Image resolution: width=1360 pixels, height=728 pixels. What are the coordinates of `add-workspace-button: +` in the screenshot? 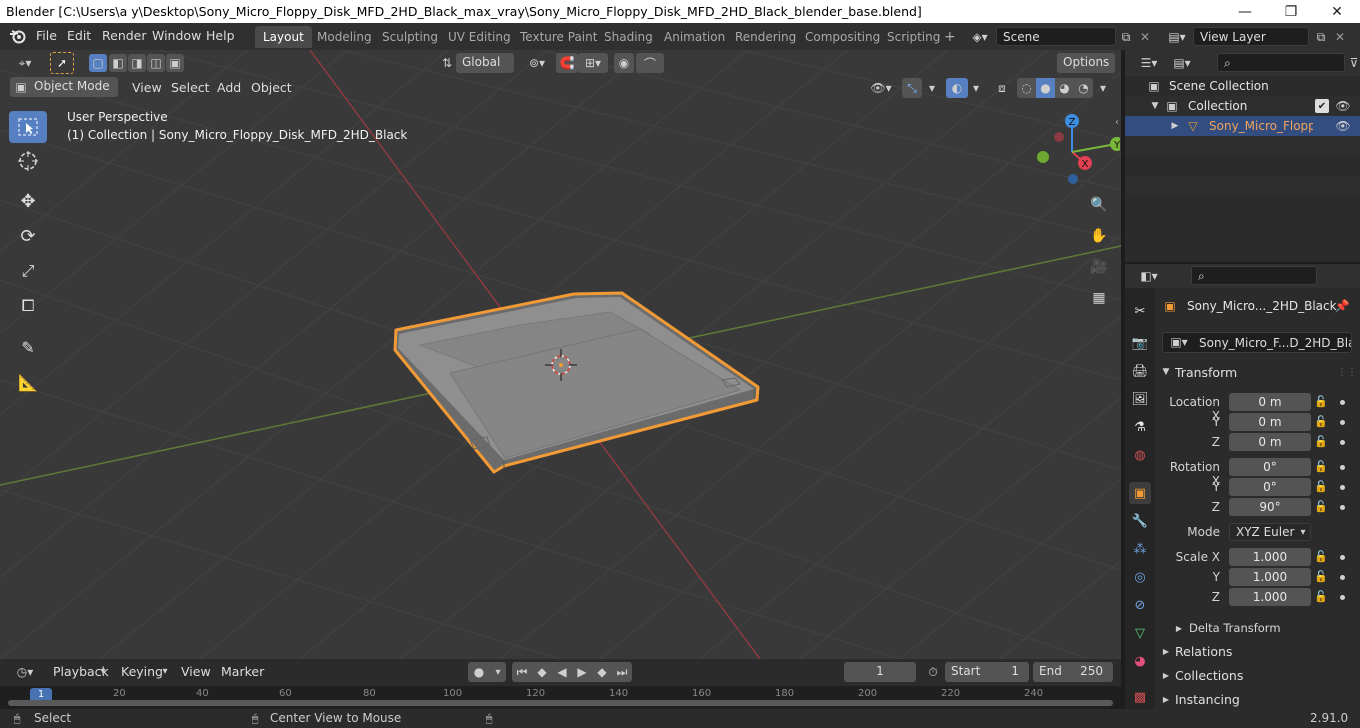 It's located at (950, 37).